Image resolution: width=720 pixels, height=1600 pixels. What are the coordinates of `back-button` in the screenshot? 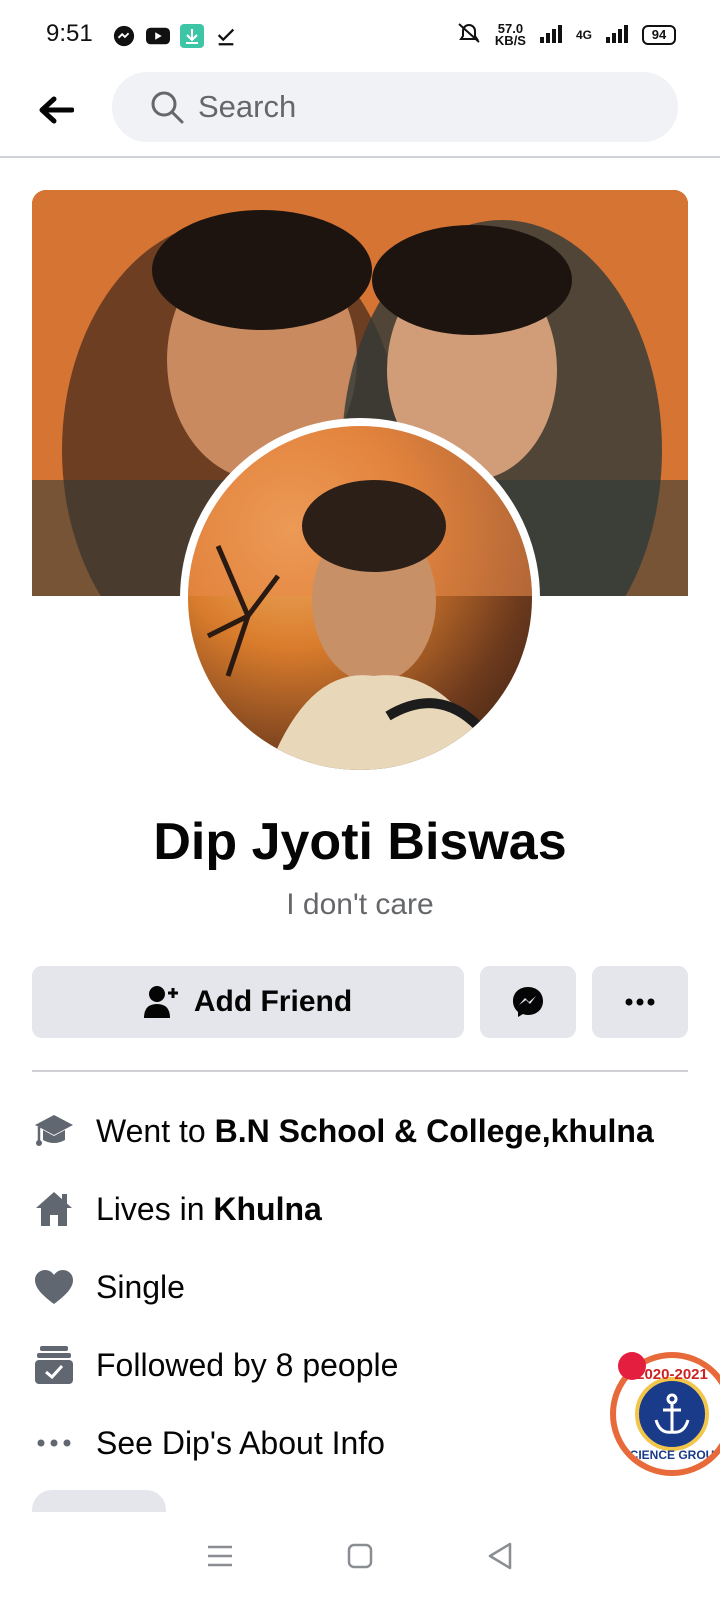 It's located at (56, 110).